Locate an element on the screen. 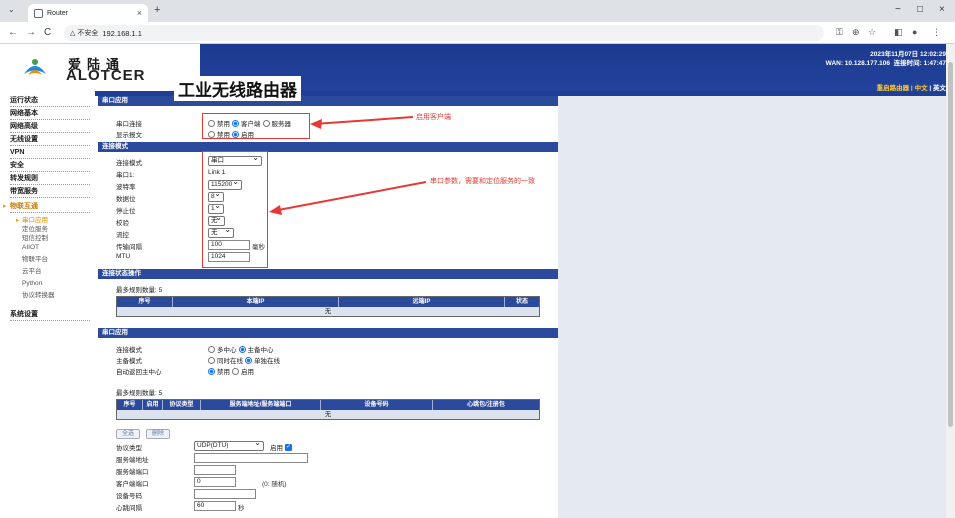 The image size is (955, 518). server-addr-input is located at coordinates (251, 458).